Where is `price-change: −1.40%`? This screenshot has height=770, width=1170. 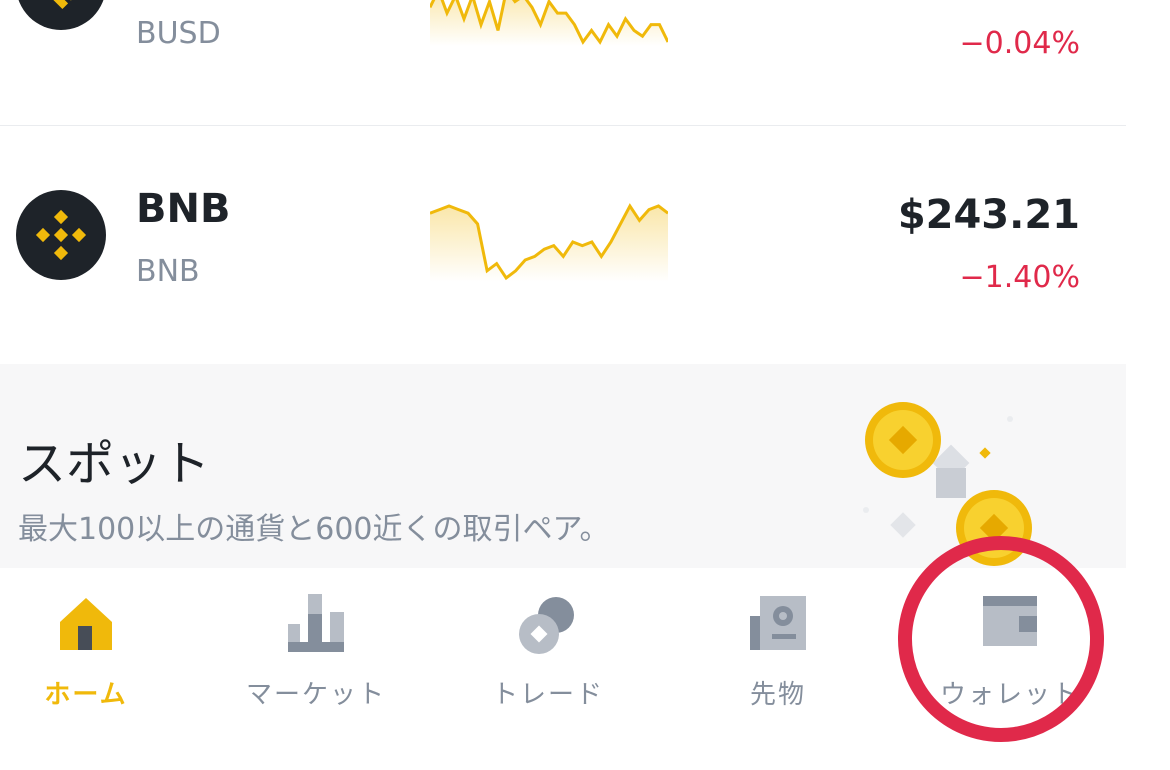
price-change: −1.40% is located at coordinates (1019, 277).